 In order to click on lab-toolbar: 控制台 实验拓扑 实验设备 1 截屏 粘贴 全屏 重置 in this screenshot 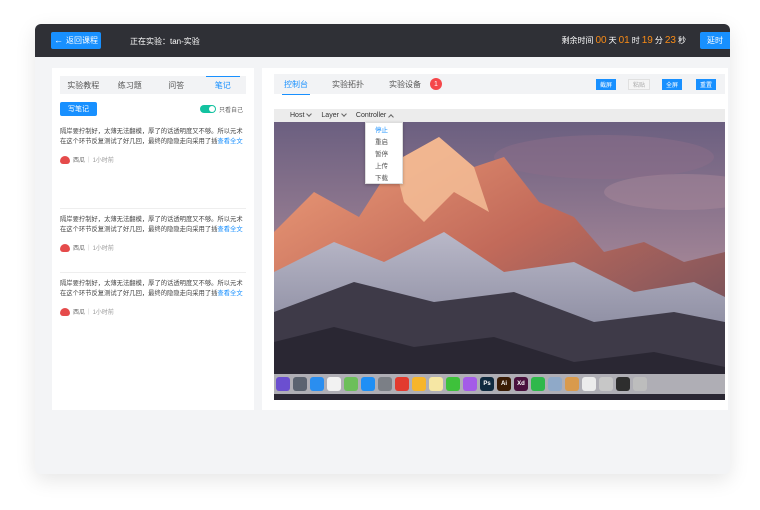, I will do `click(499, 84)`.